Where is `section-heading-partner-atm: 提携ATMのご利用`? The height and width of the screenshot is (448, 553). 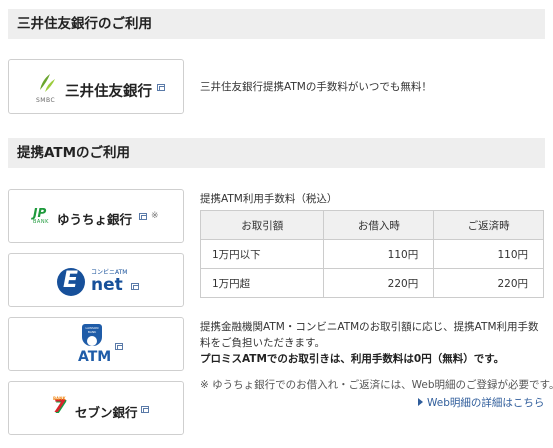
section-heading-partner-atm: 提携ATMのご利用 is located at coordinates (276, 153).